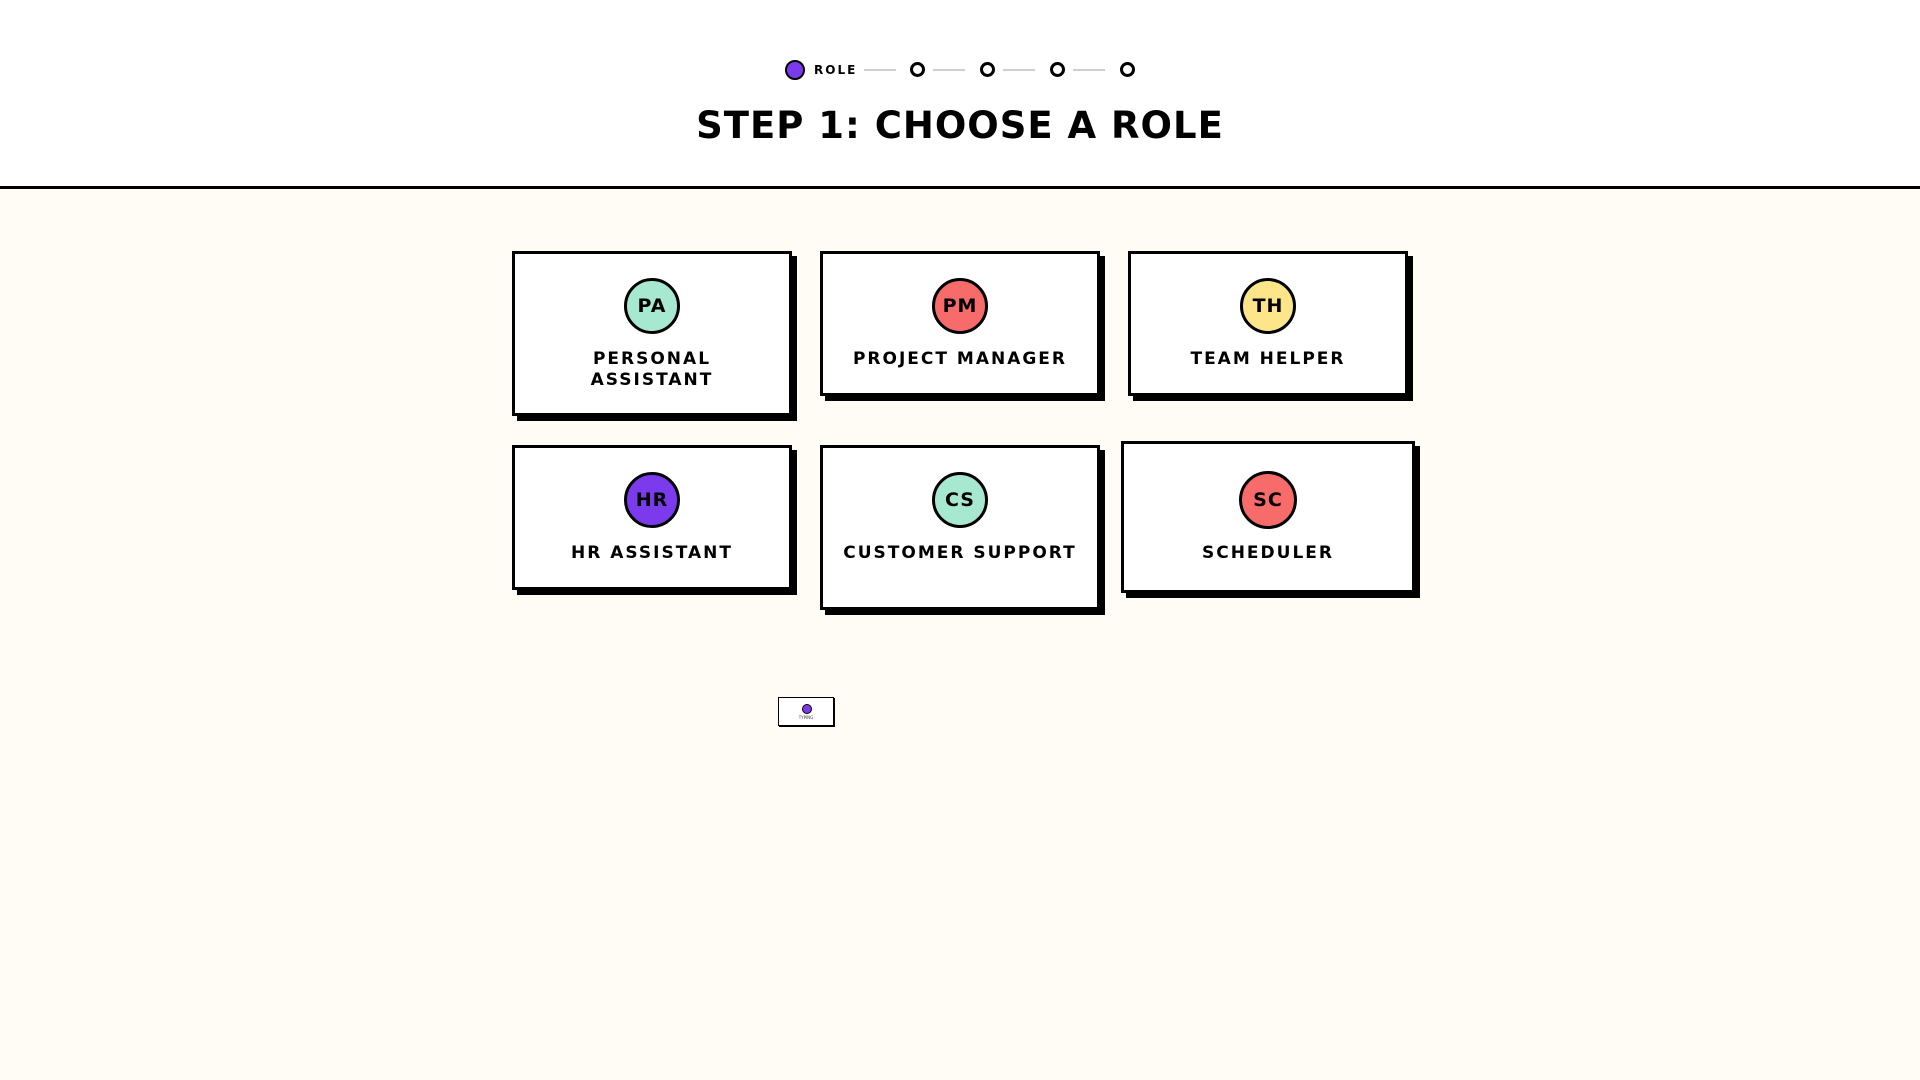 The height and width of the screenshot is (1080, 1920). I want to click on role-avatar: SC, so click(1268, 500).